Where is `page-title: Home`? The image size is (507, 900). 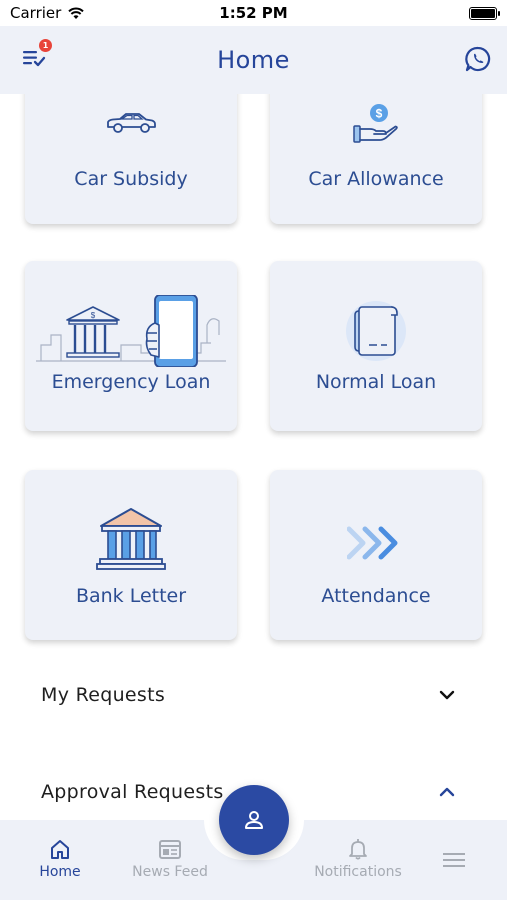 page-title: Home is located at coordinates (253, 60).